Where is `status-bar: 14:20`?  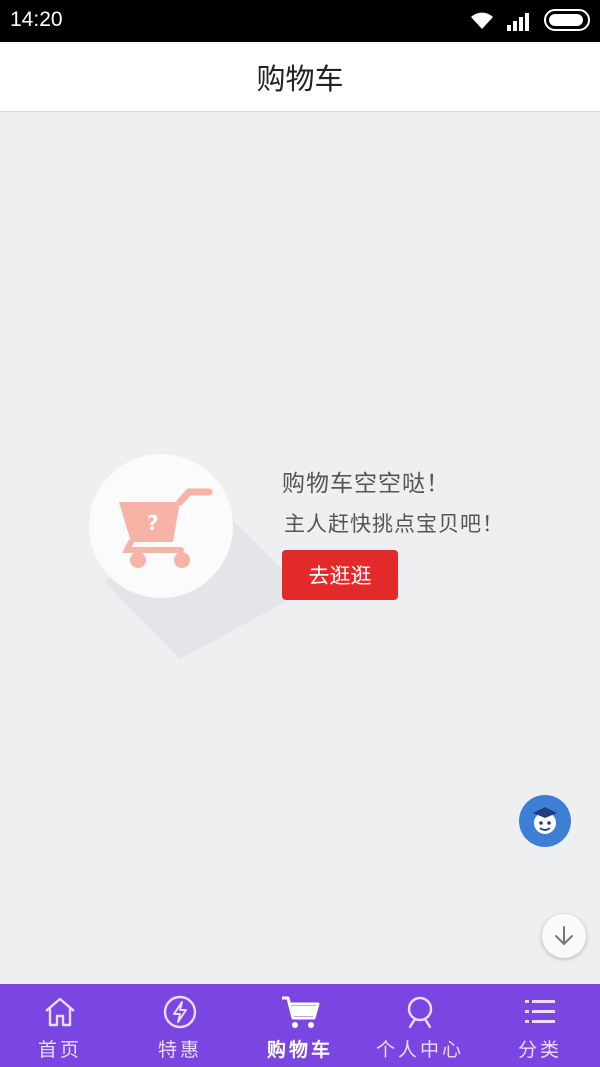
status-bar: 14:20 is located at coordinates (300, 21).